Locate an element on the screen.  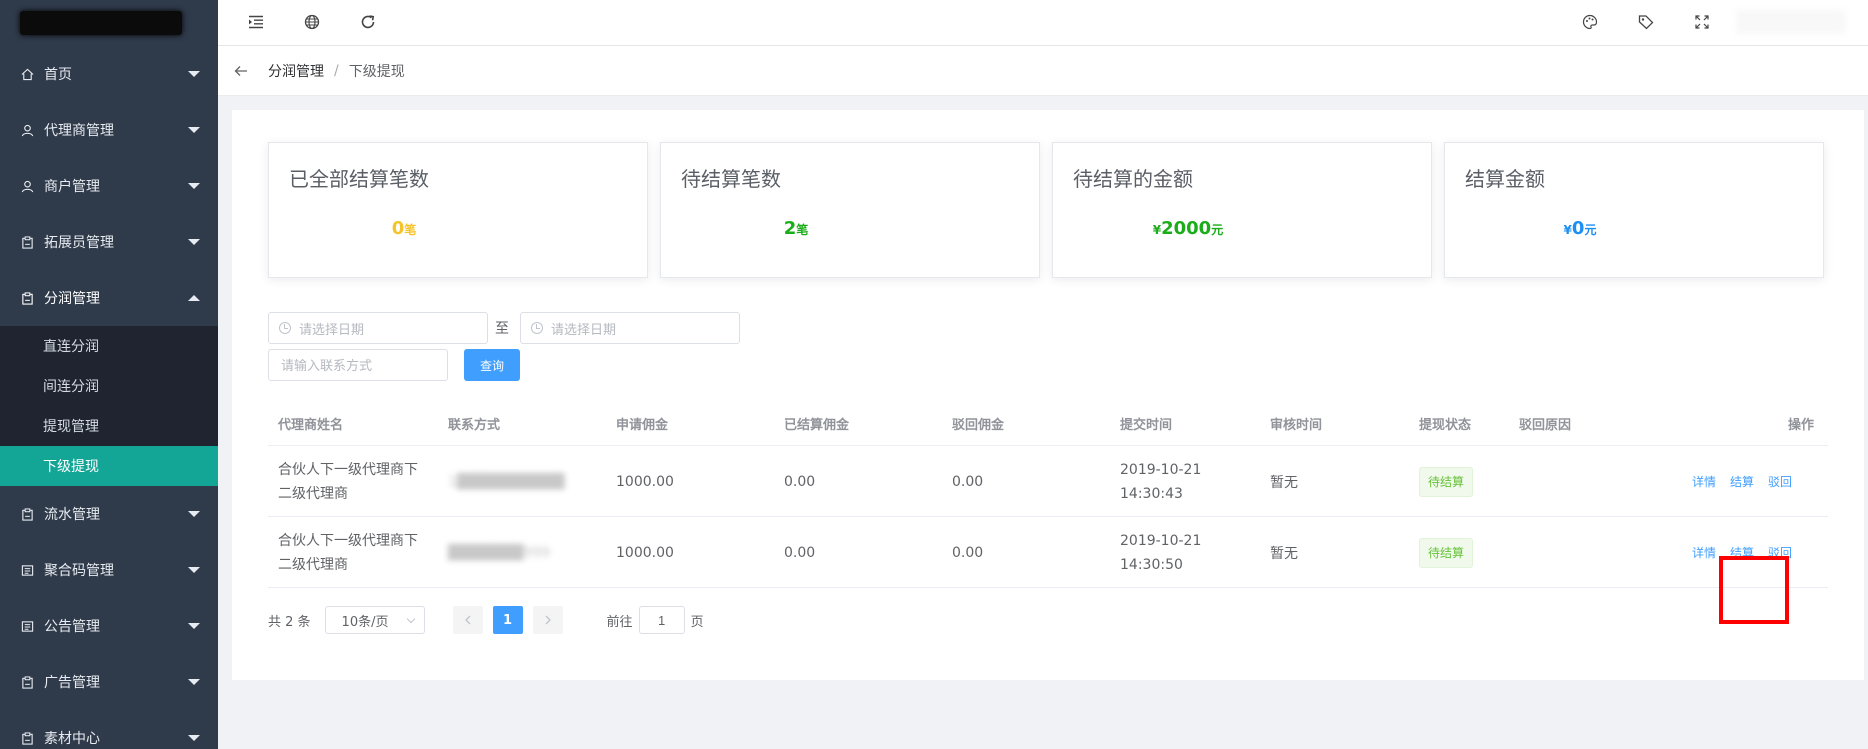
sidebar-item-label: 聚合码管理 is located at coordinates (79, 571).